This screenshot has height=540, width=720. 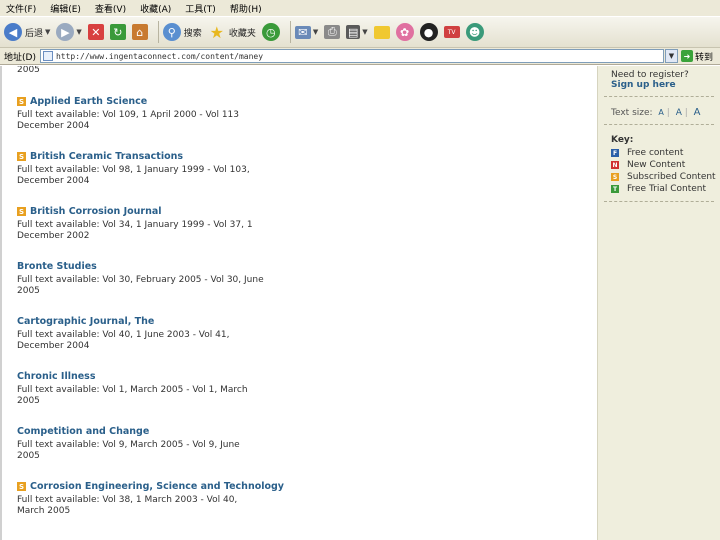 I want to click on stop-icon: ✕, so click(x=95, y=32).